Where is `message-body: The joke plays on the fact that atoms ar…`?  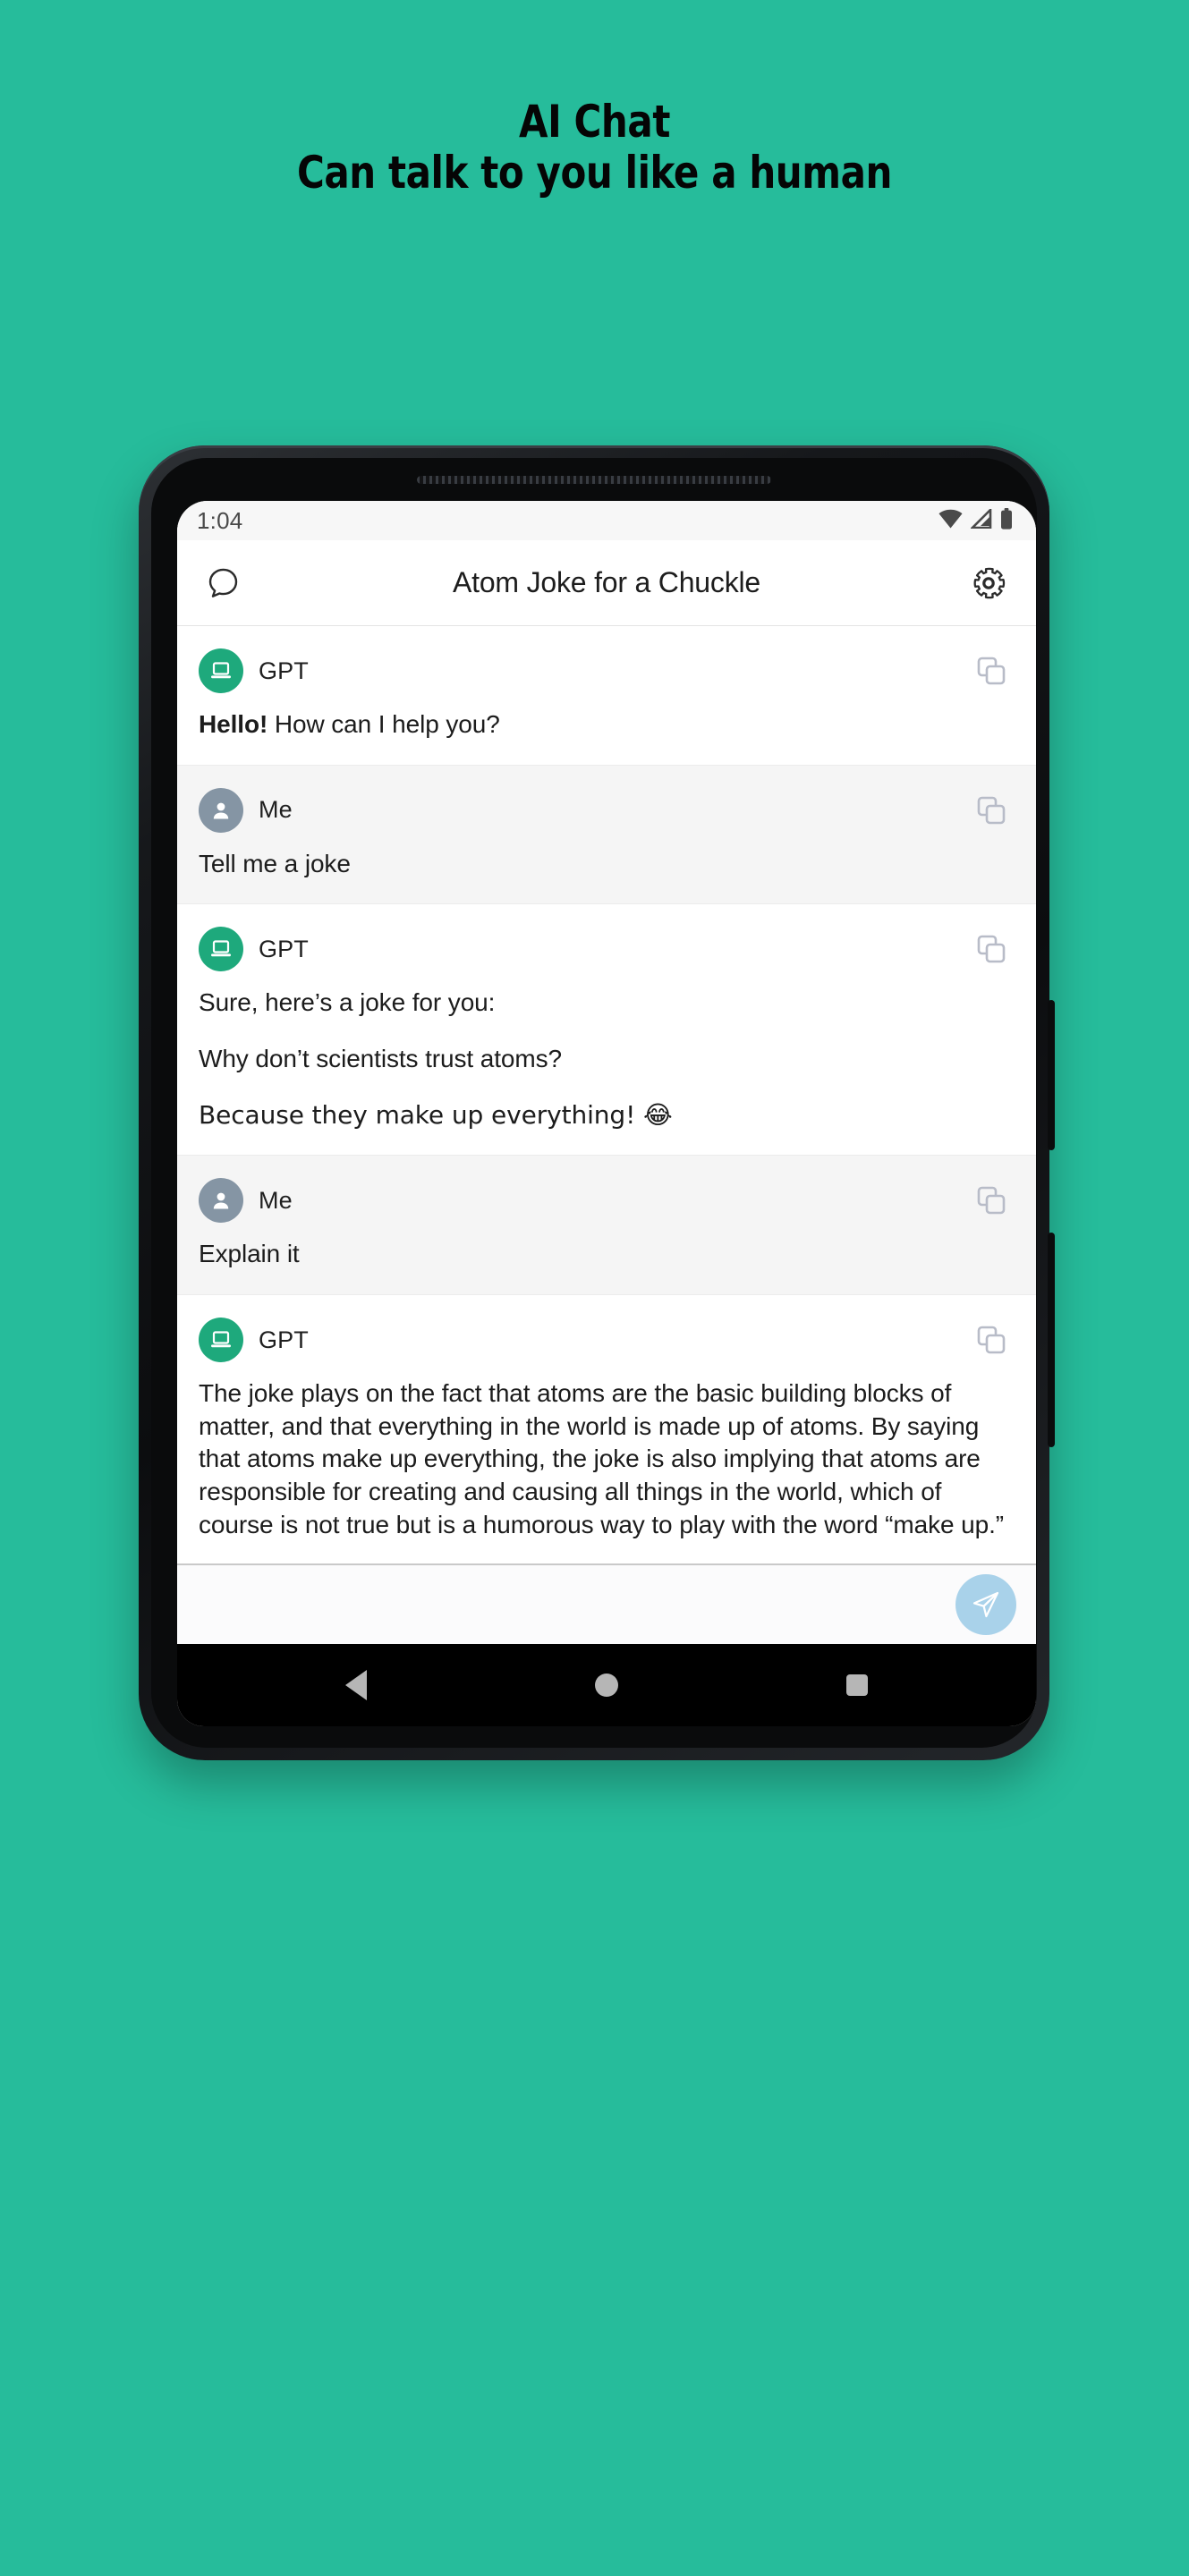 message-body: The joke plays on the fact that atoms ar… is located at coordinates (607, 1459).